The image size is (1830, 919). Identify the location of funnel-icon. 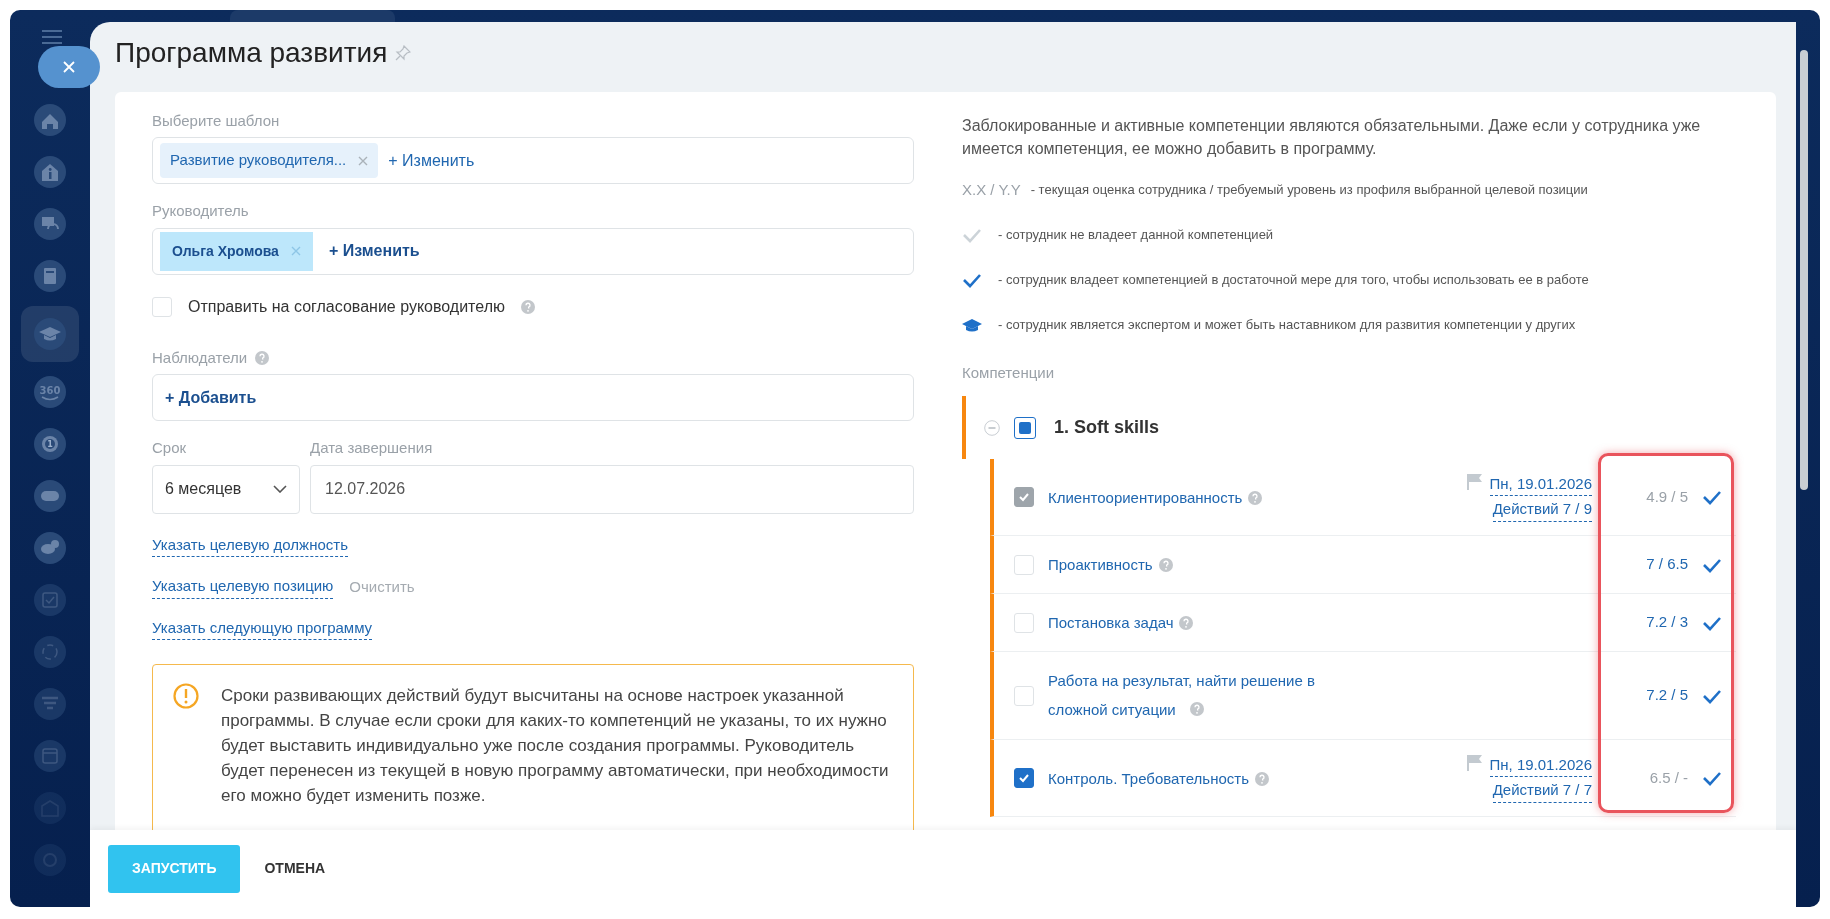
(50, 704).